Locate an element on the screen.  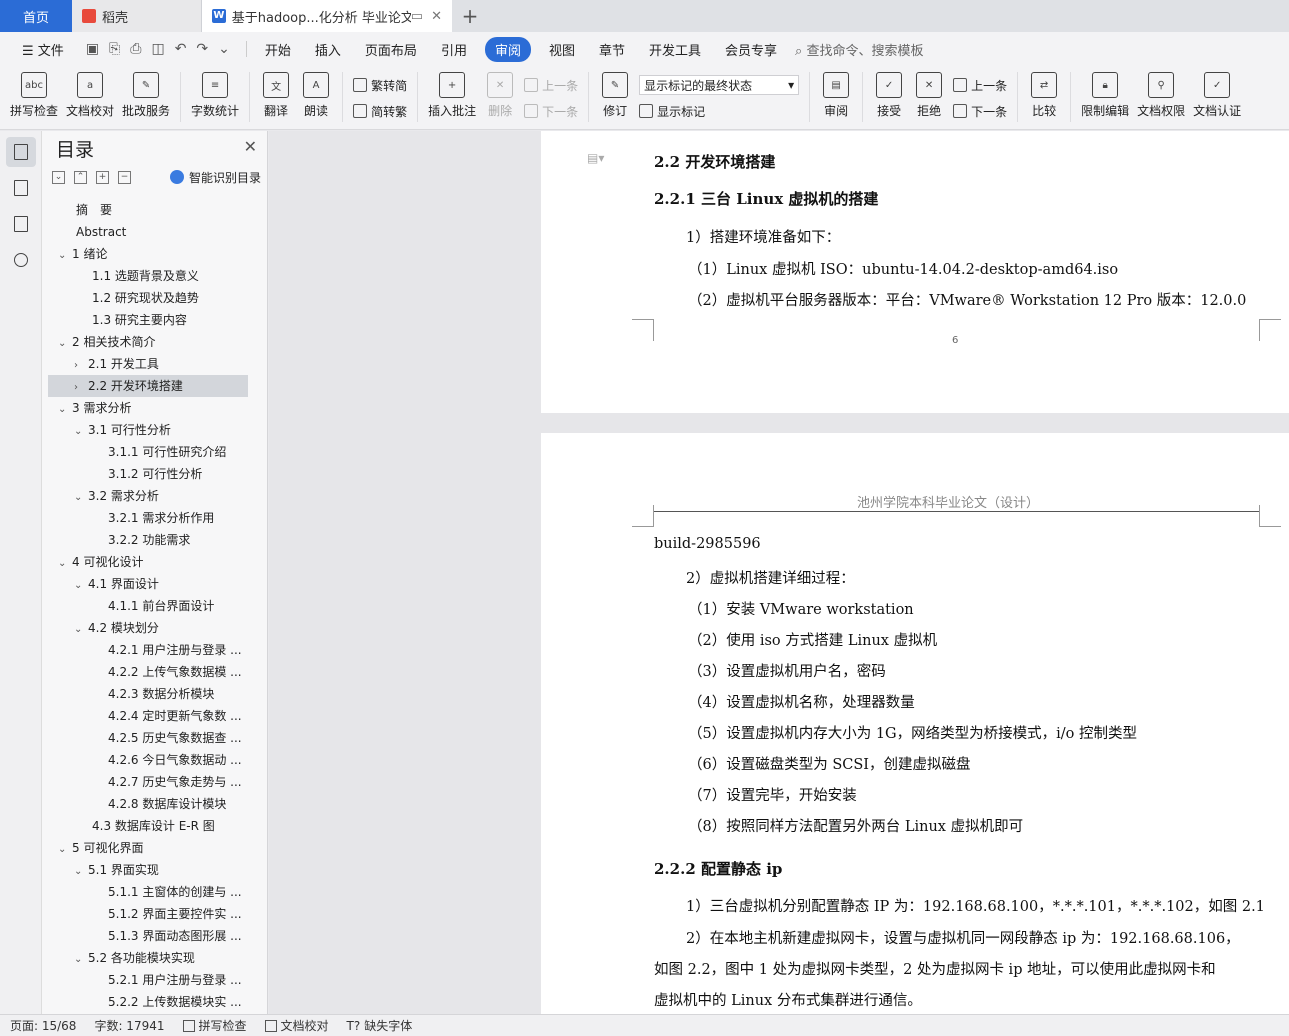
missing-font: T? 缺失字体 is located at coordinates (380, 1025).